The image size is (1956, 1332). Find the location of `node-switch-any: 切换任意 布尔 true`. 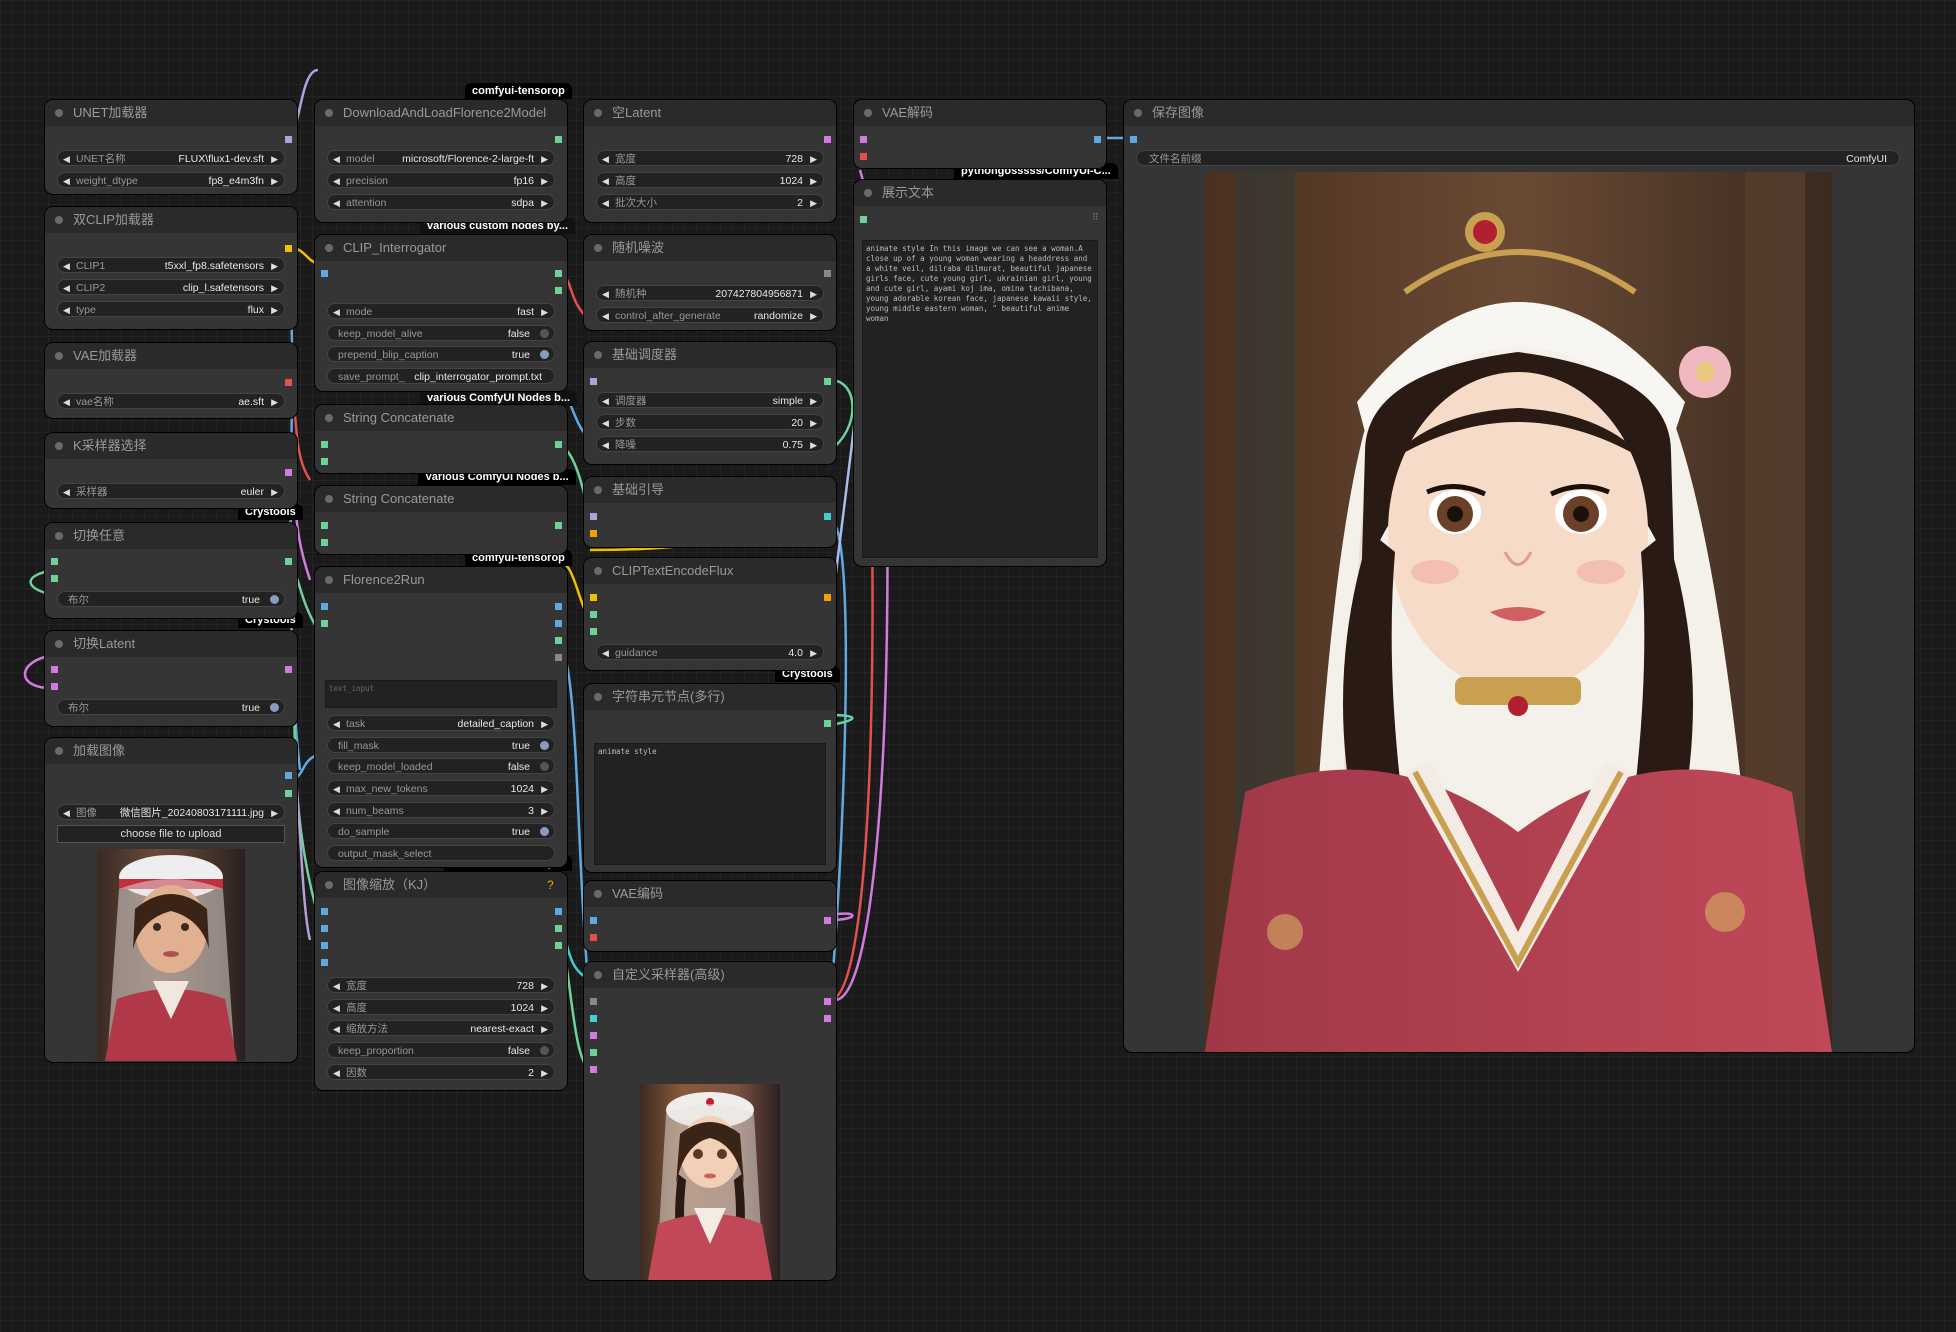

node-switch-any: 切换任意 布尔 true is located at coordinates (171, 570).